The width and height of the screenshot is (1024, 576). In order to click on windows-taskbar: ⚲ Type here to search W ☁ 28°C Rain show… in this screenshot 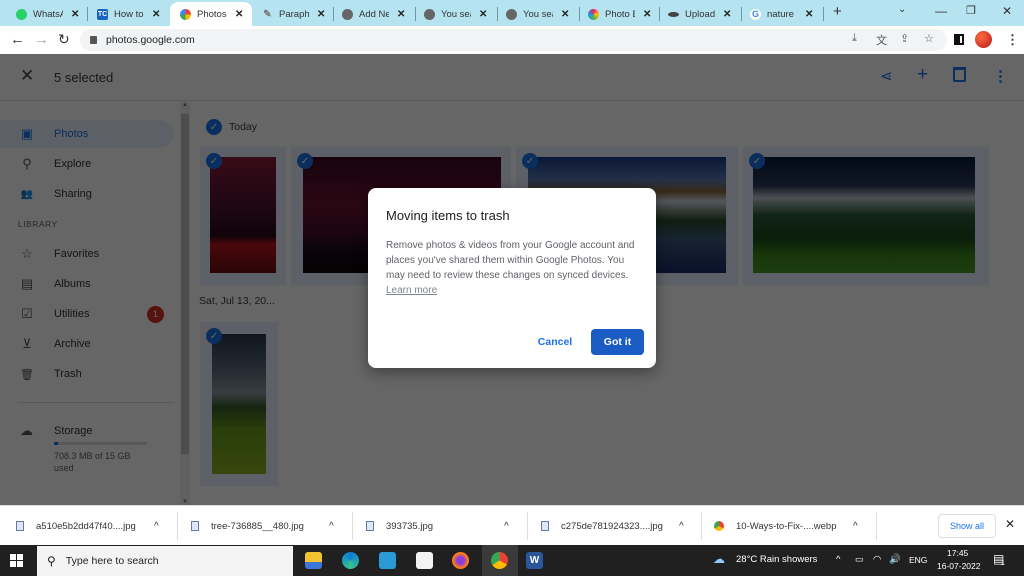, I will do `click(512, 560)`.